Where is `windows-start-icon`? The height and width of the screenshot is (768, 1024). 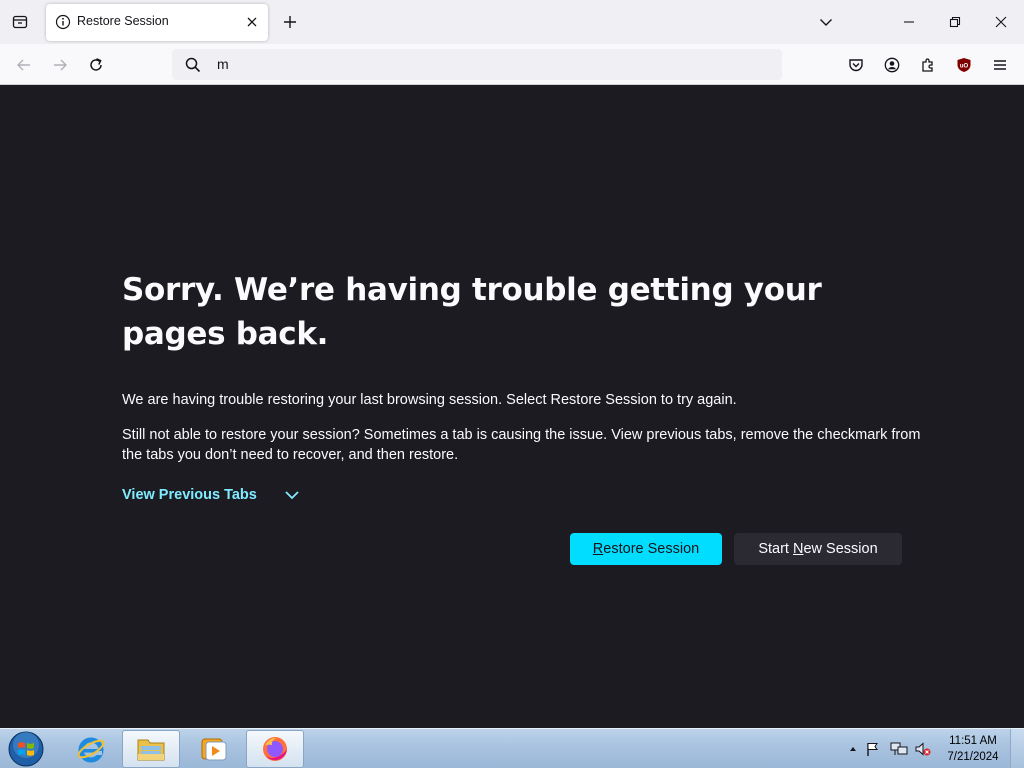 windows-start-icon is located at coordinates (26, 749).